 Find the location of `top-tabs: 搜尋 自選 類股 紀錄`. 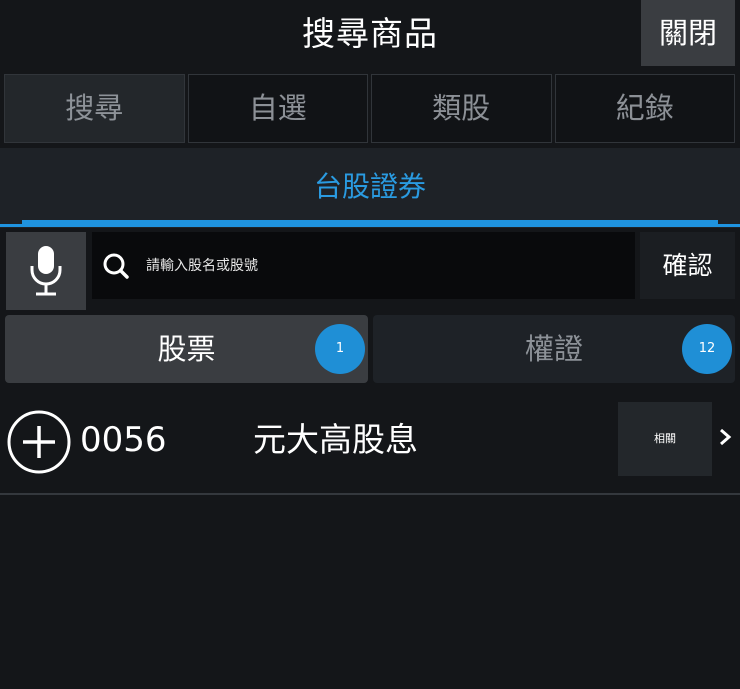

top-tabs: 搜尋 自選 類股 紀錄 is located at coordinates (369, 108).